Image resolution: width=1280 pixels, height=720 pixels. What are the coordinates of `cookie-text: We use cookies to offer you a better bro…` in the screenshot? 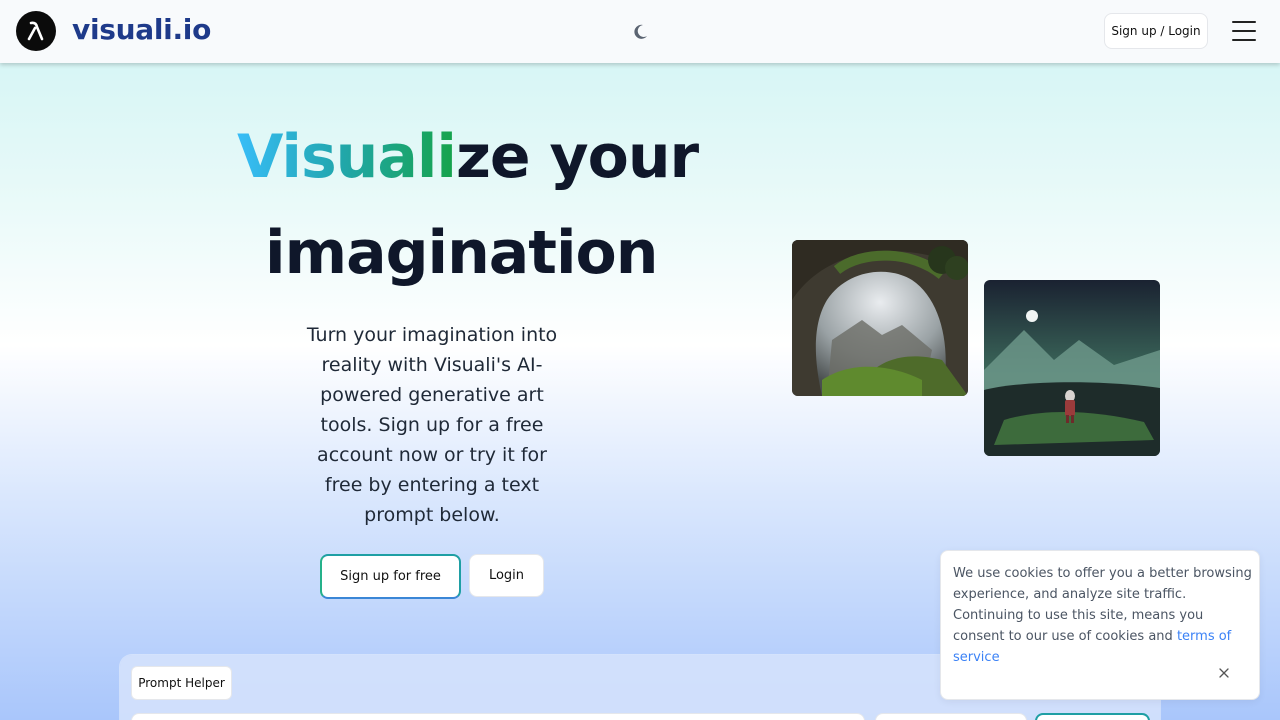 It's located at (1103, 615).